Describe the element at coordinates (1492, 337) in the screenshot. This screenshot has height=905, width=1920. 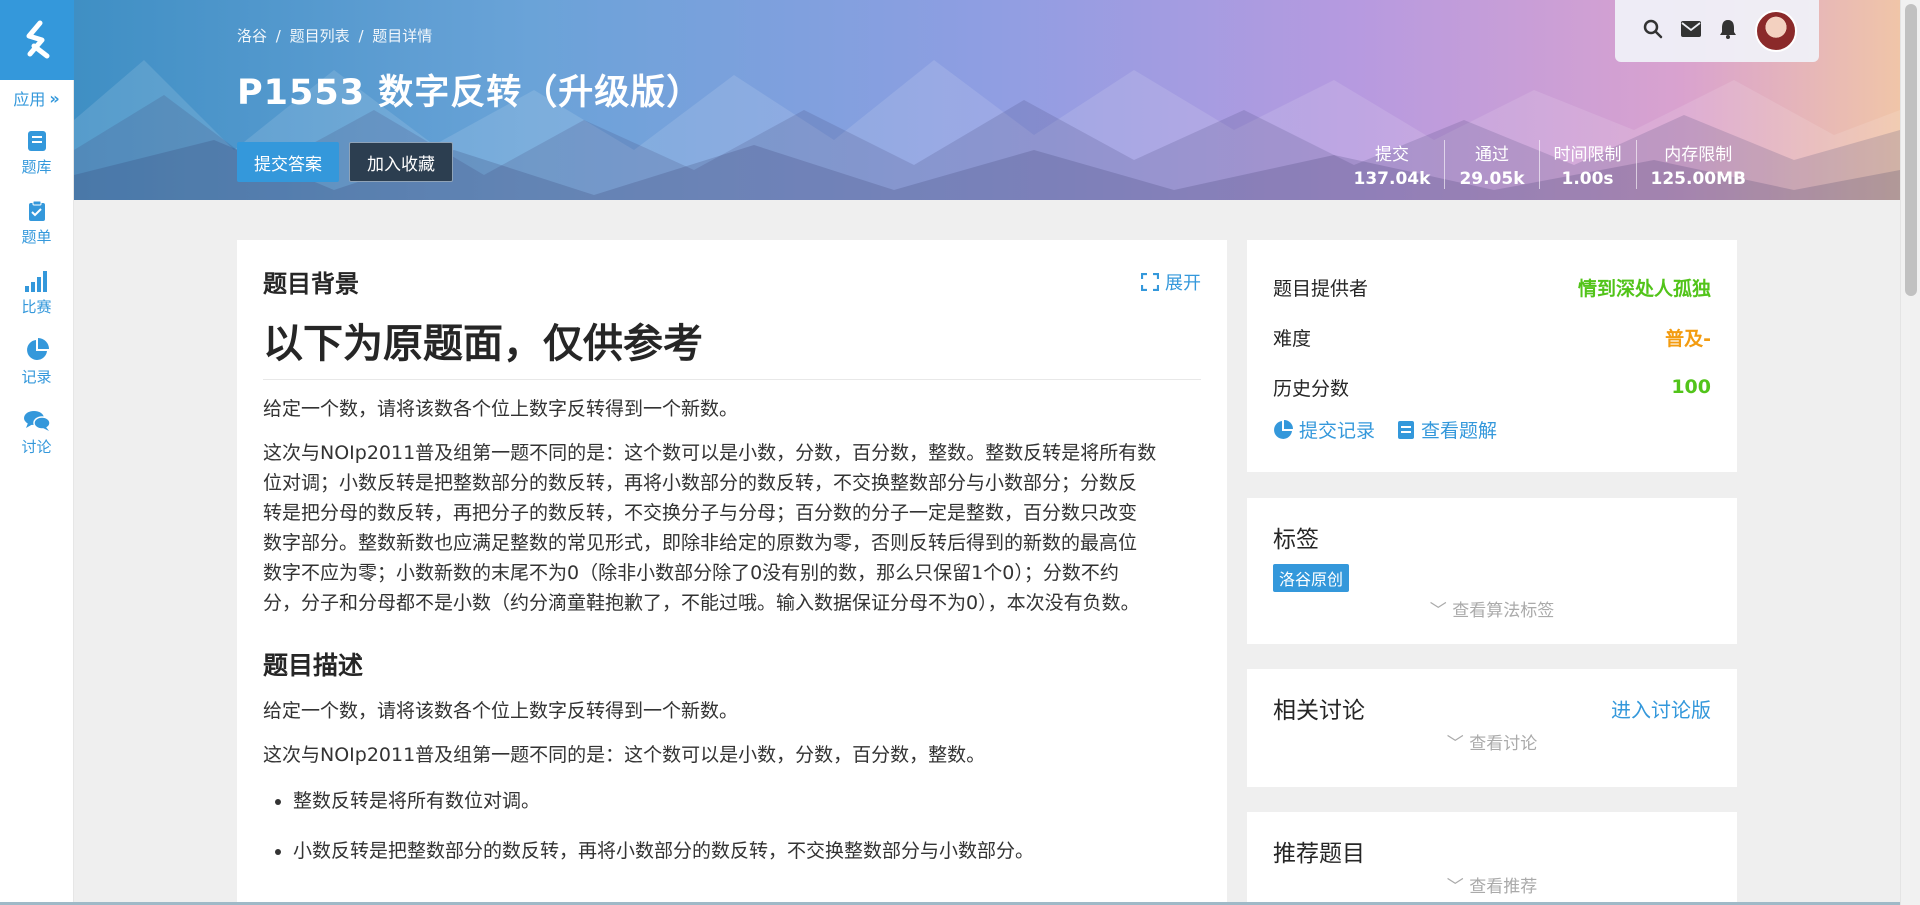
I see `difficulty-row: 难度 普及-` at that location.